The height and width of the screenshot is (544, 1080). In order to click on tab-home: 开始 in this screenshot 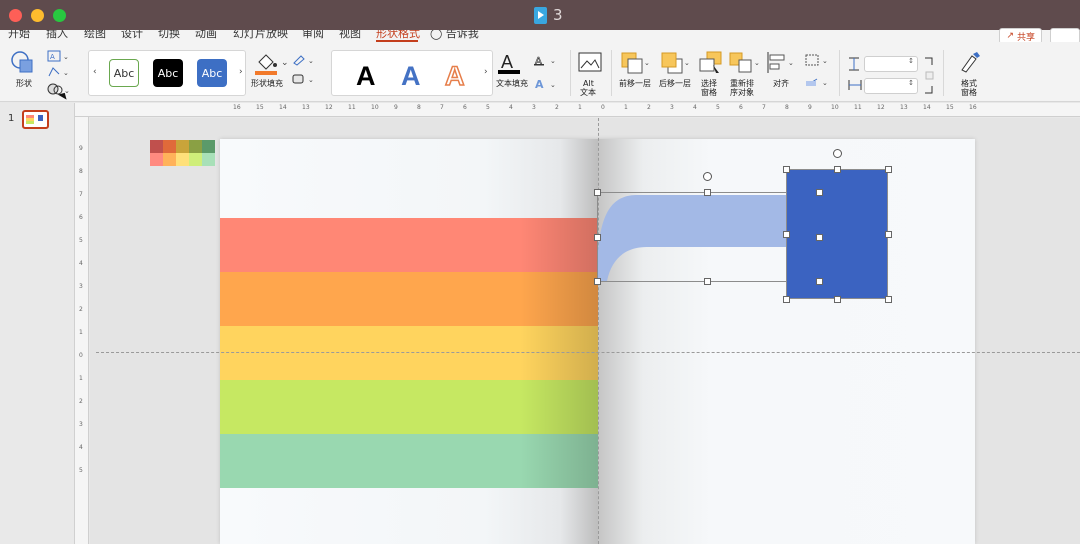, I will do `click(19, 35)`.